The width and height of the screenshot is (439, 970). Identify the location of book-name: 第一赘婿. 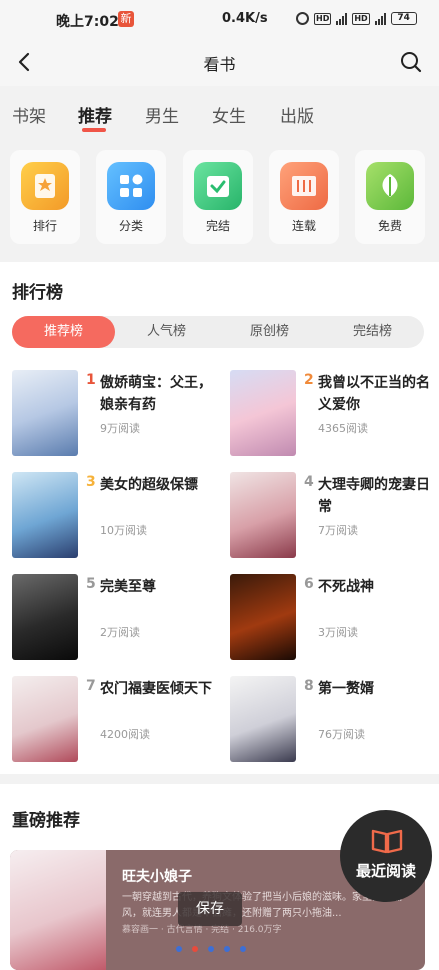
(346, 689).